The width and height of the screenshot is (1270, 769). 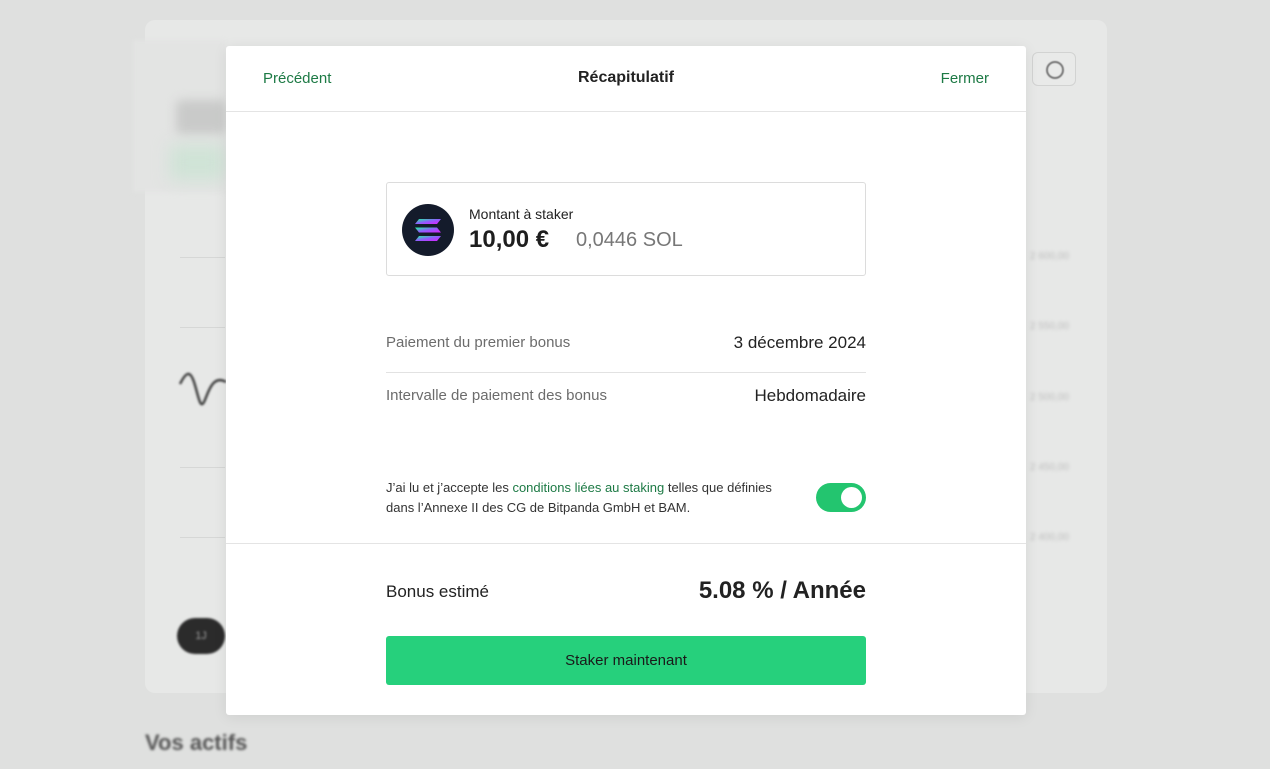 I want to click on axis-label: 2 400,00, so click(x=1049, y=537).